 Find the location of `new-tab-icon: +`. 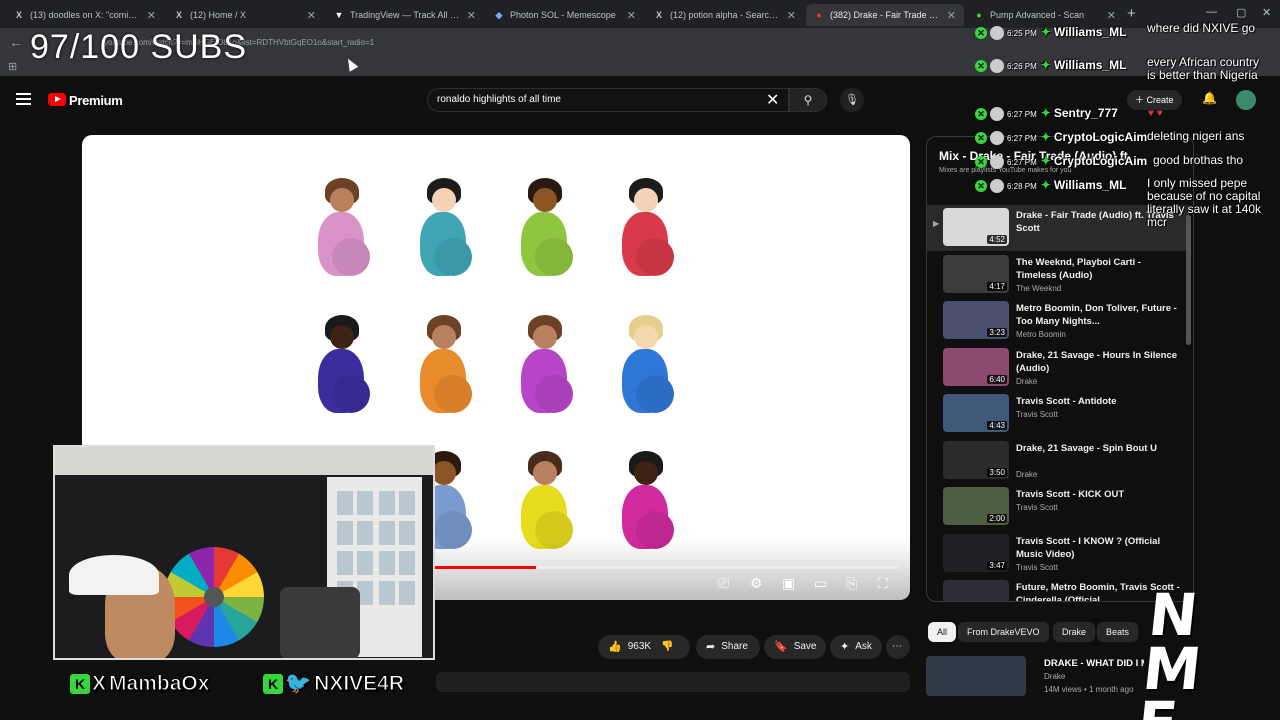

new-tab-icon: + is located at coordinates (1131, 13).